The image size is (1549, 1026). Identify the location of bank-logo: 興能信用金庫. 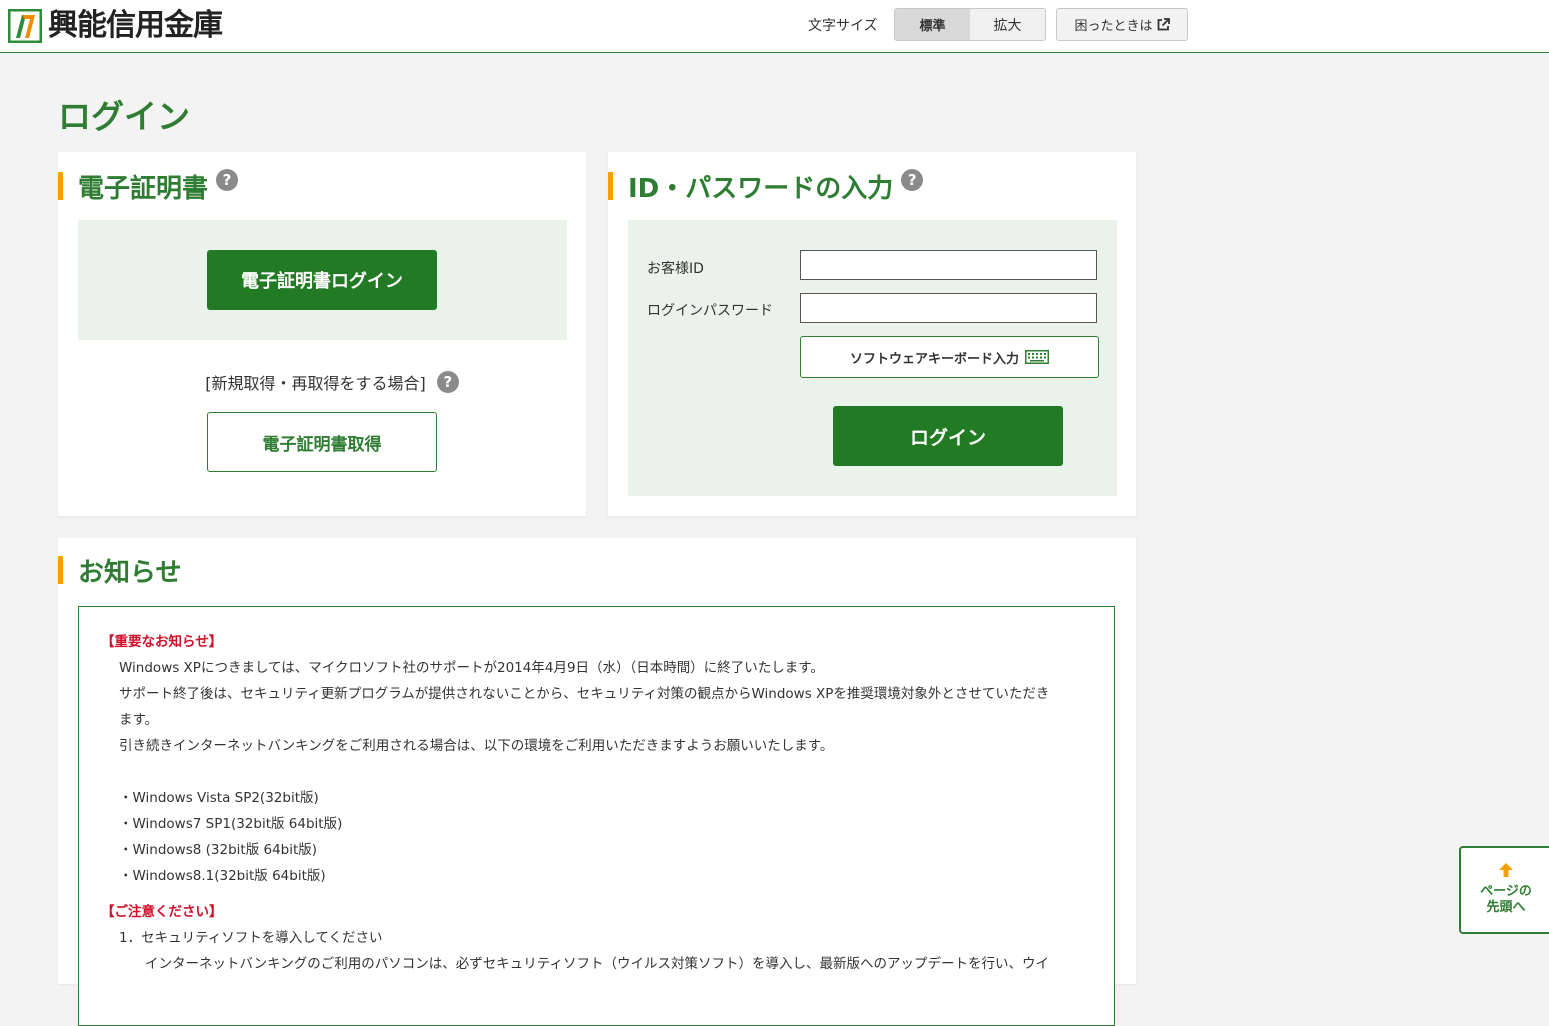
(115, 26).